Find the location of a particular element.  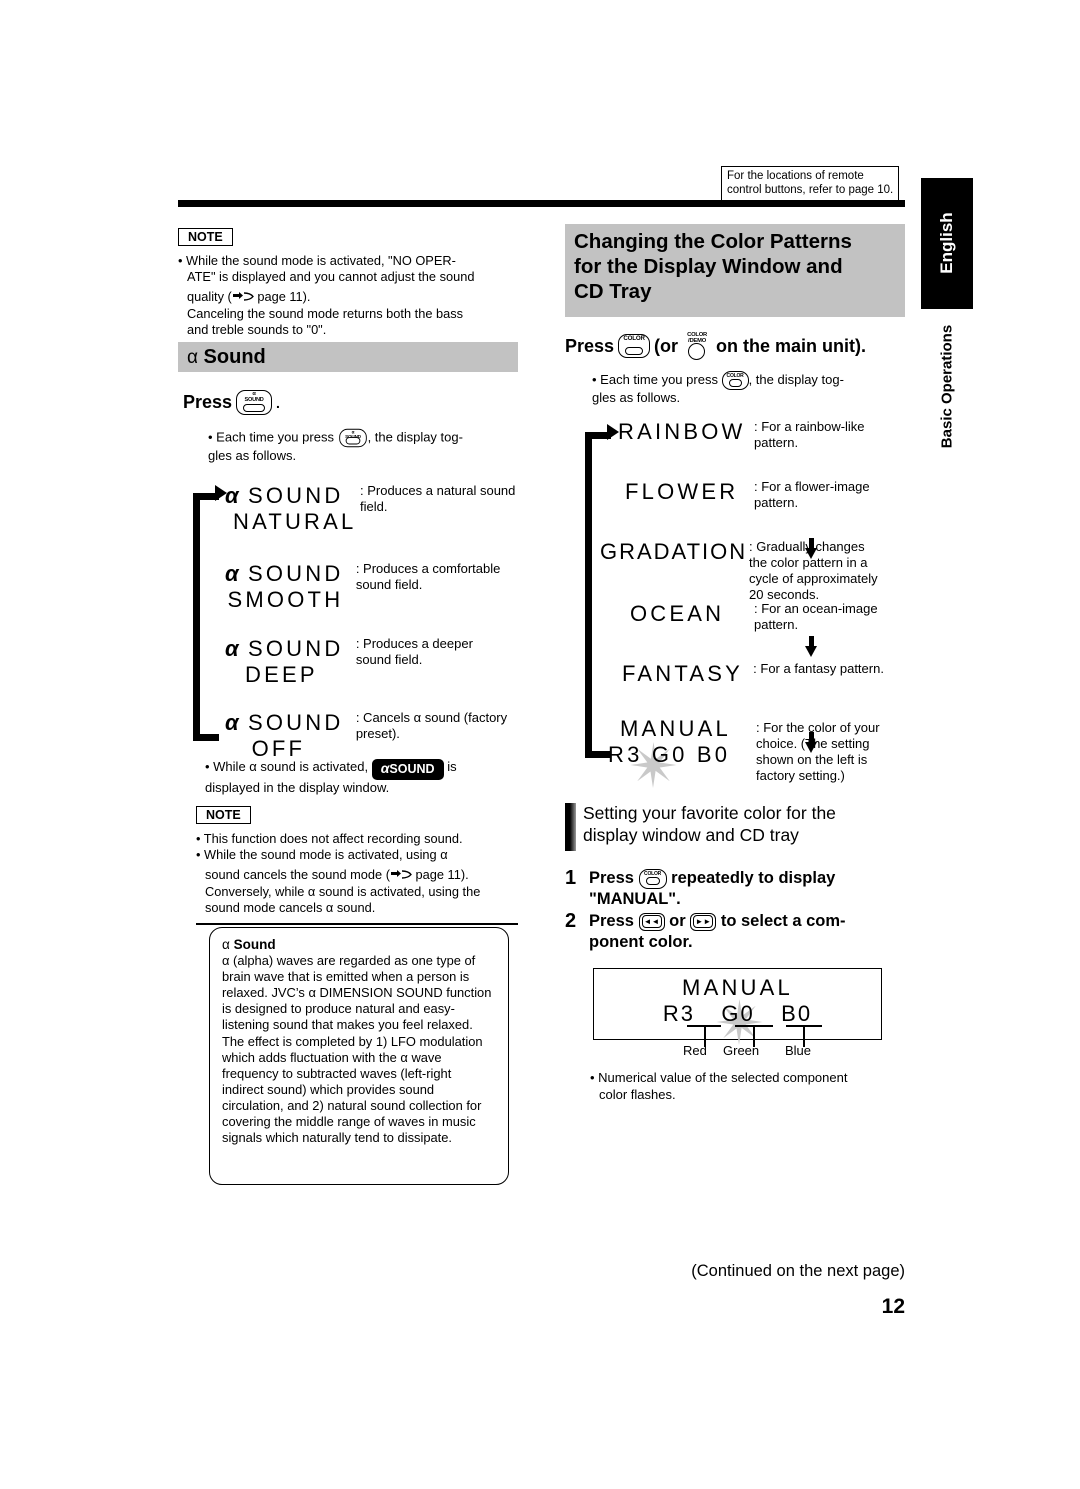

color-flow-step: FANTASY : For a fantasy pattern. is located at coordinates (772, 674).